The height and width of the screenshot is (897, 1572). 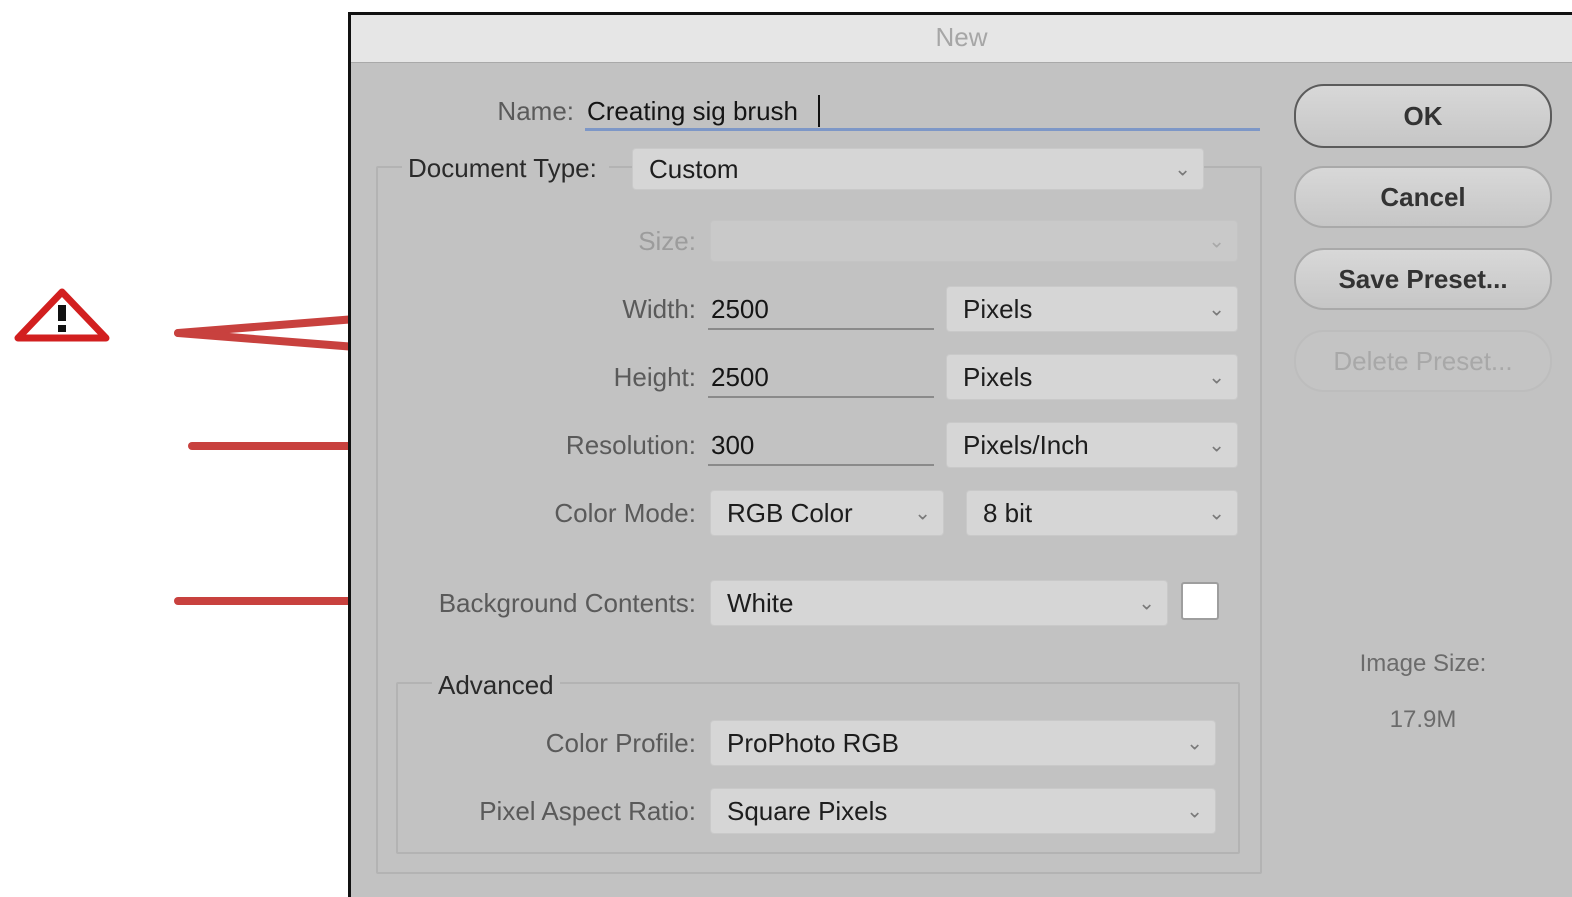 What do you see at coordinates (998, 376) in the screenshot?
I see `height-unit-value: Pixels` at bounding box center [998, 376].